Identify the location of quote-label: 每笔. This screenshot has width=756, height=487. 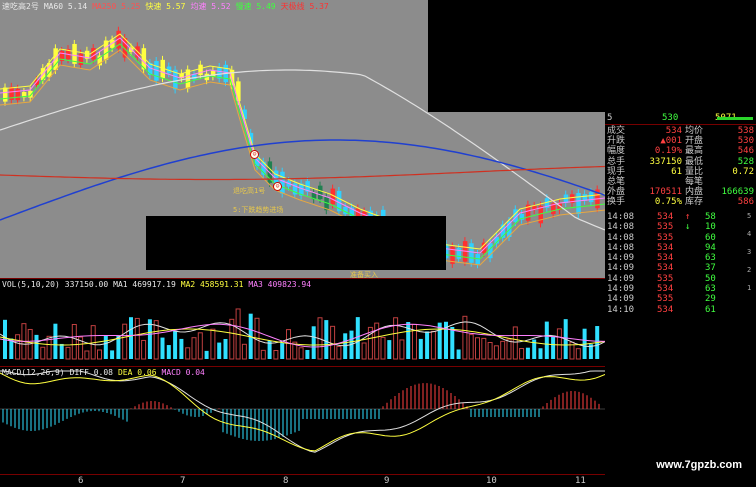
(694, 181).